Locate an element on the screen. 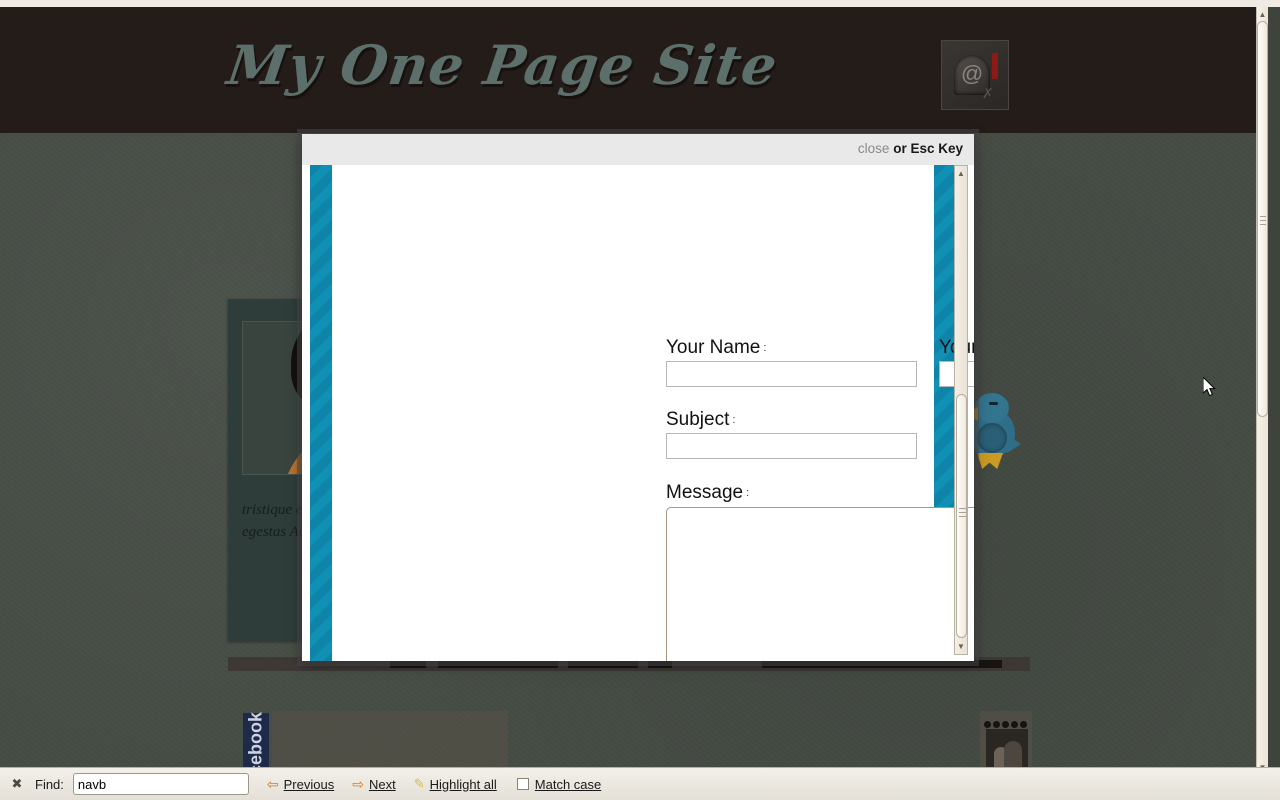 The width and height of the screenshot is (1280, 800). label-message: Message: is located at coordinates (707, 493).